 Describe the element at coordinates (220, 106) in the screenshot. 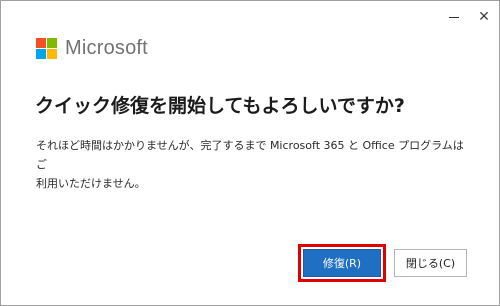

I see `dialog-heading: クイック修復を開始してもよろしいですか?` at that location.